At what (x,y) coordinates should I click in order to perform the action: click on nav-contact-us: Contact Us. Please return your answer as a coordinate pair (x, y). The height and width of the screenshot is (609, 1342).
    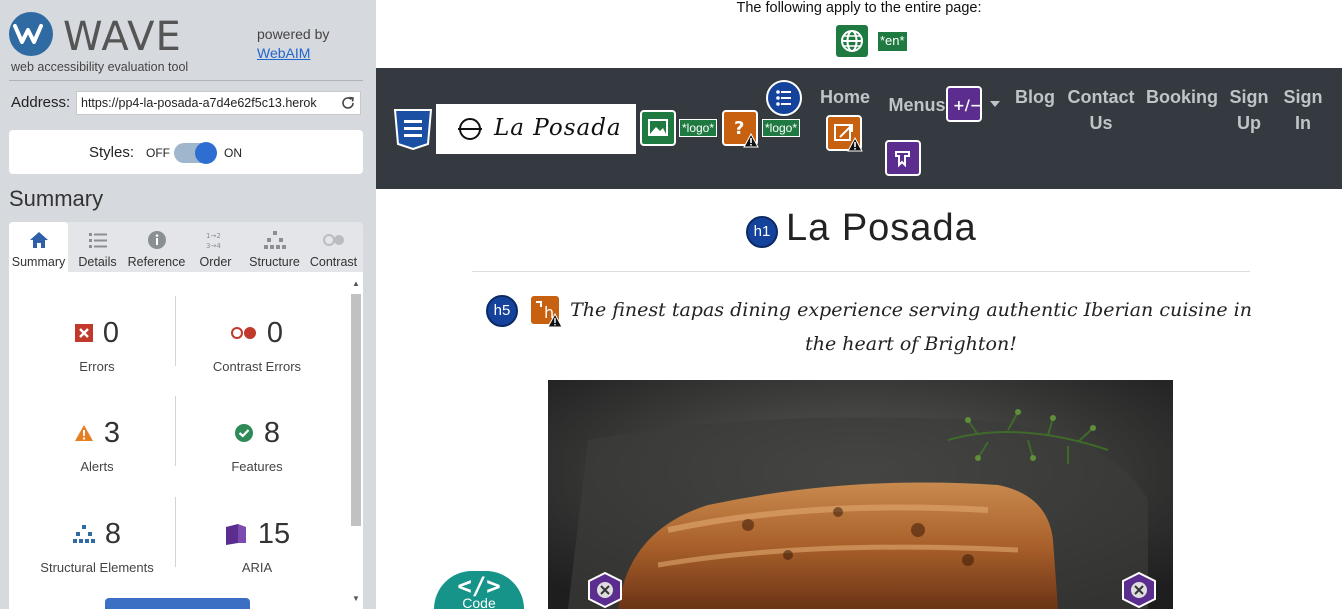
    Looking at the image, I should click on (1101, 110).